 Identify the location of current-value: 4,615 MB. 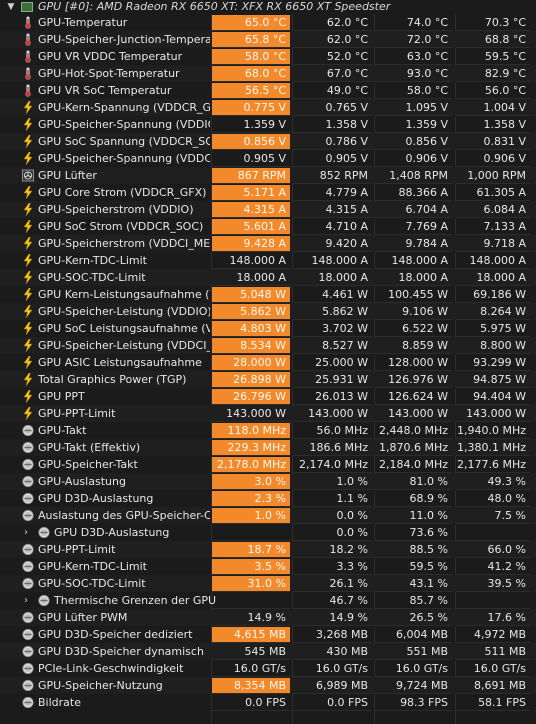
(251, 635).